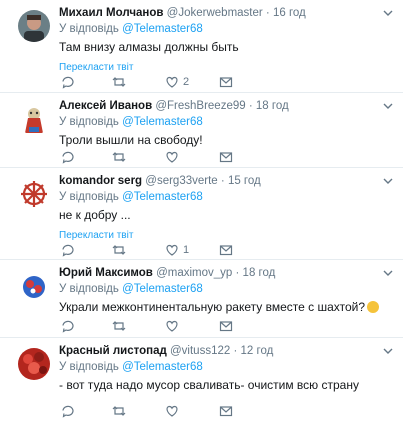 The width and height of the screenshot is (403, 431). I want to click on like-count: 2, so click(186, 82).